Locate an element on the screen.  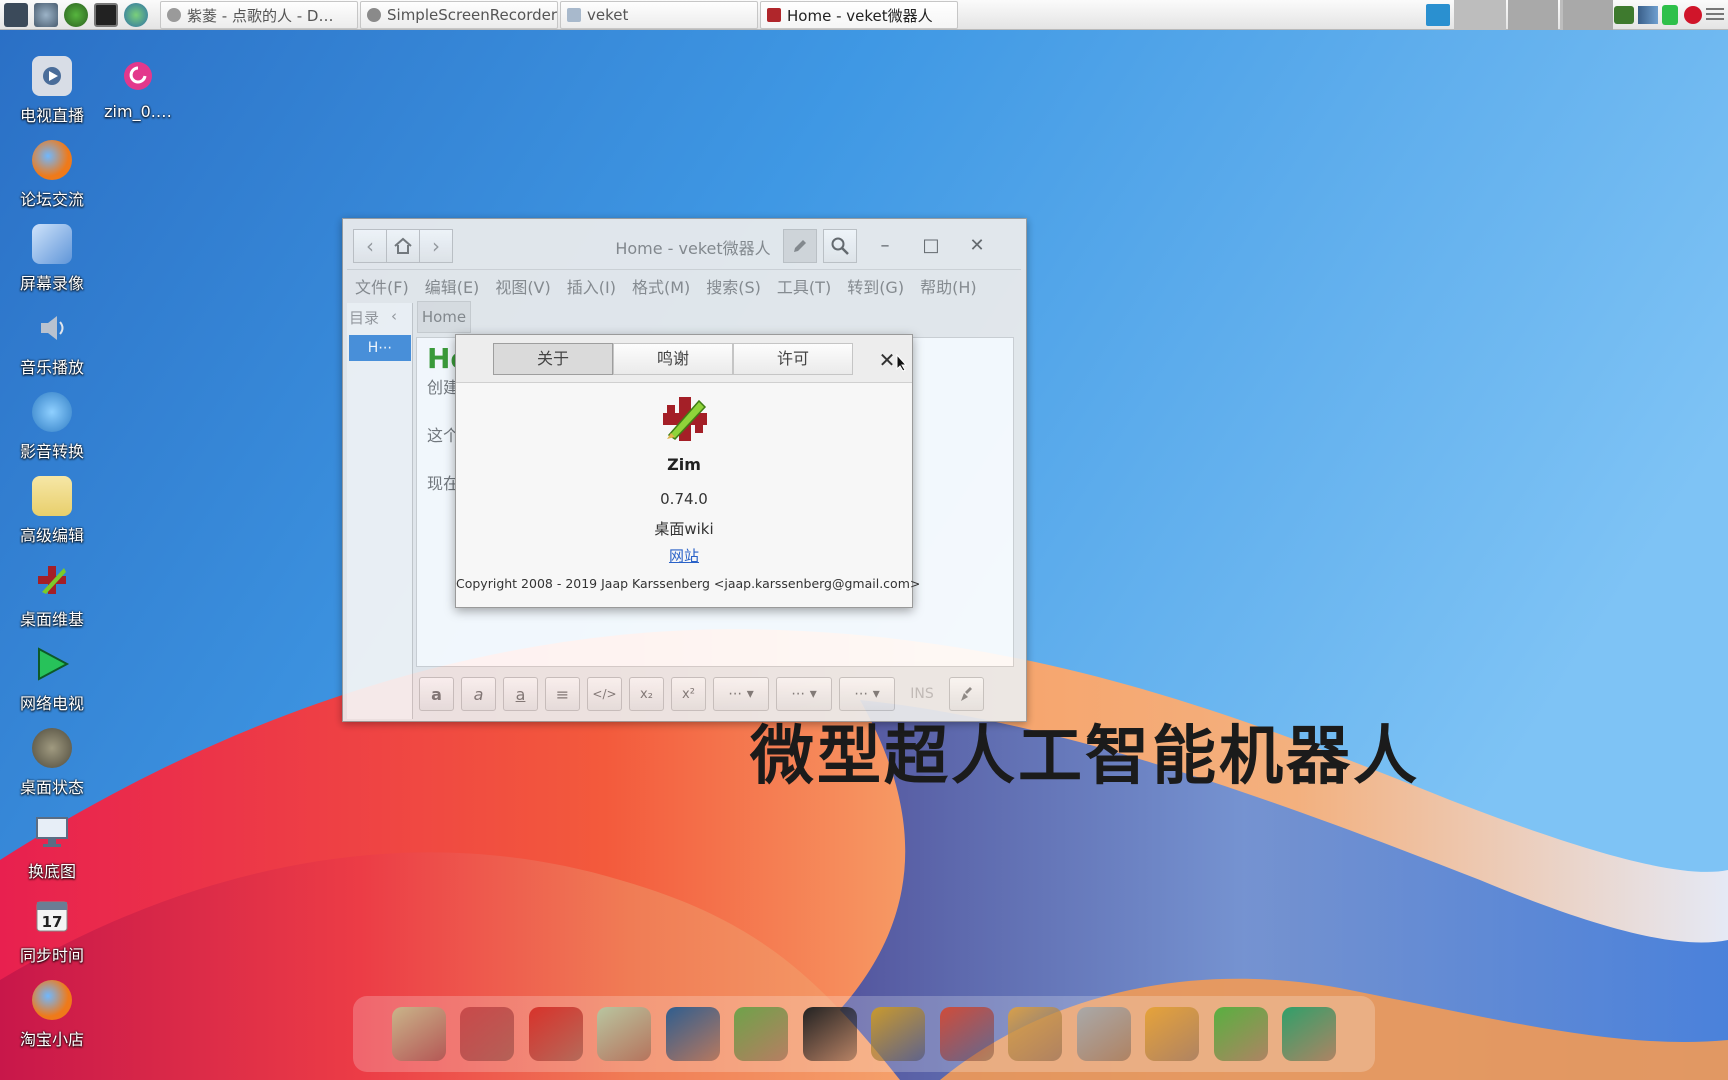
veket-mascot-icon is located at coordinates (1172, 1034).